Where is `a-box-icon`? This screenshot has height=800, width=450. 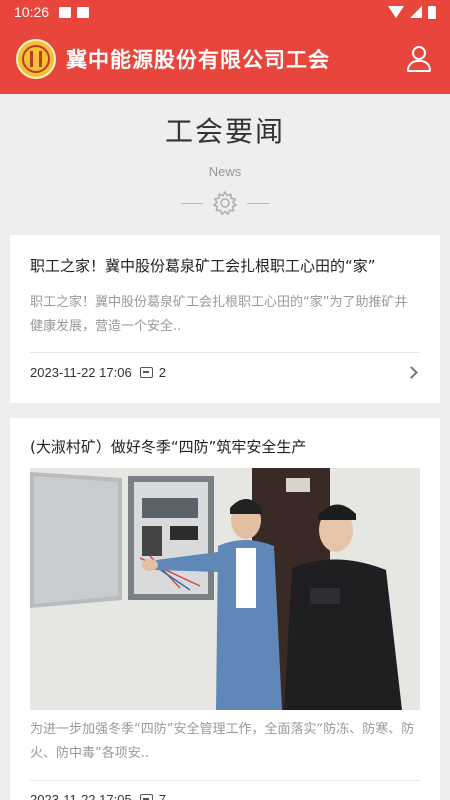
a-box-icon is located at coordinates (83, 12).